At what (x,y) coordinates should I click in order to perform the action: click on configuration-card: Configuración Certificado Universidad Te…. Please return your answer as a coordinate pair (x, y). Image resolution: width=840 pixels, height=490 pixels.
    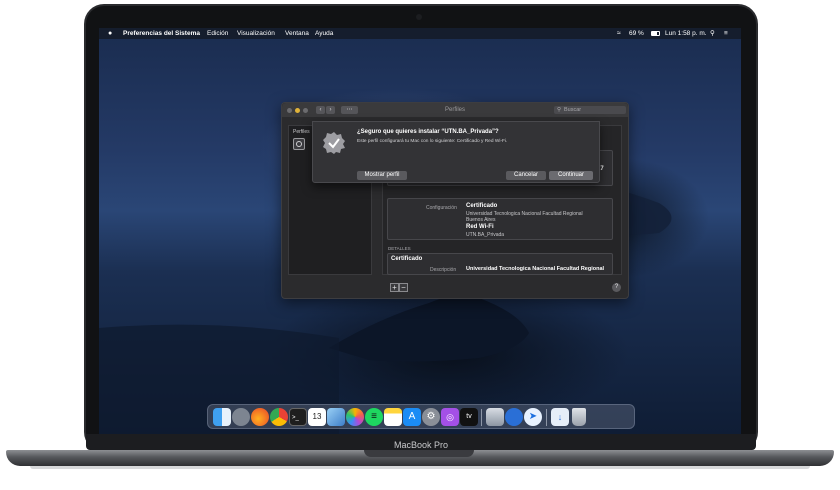
    Looking at the image, I should click on (500, 219).